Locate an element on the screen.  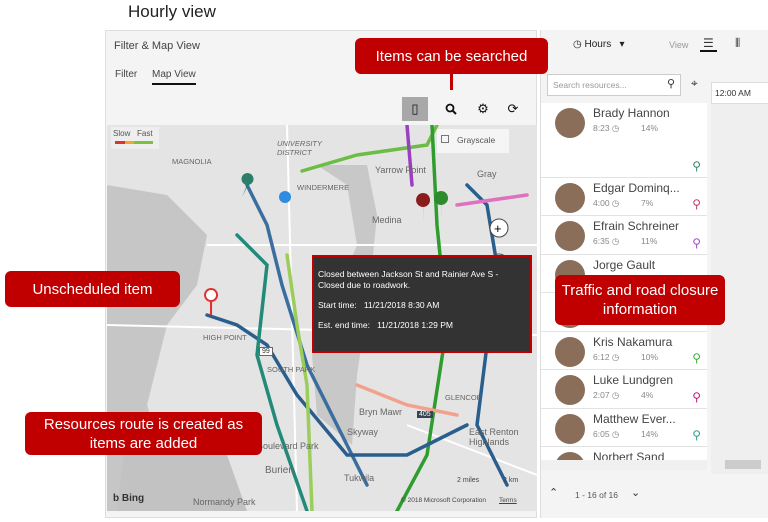
map-label: Bryn Mawr is located at coordinates (381, 412).